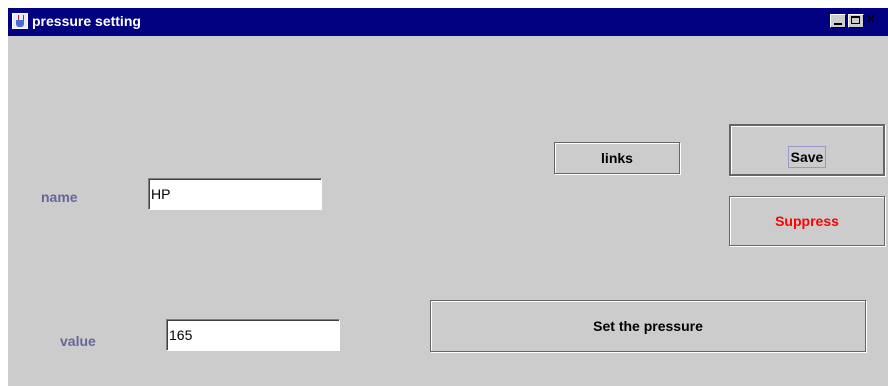 This screenshot has height=386, width=888. Describe the element at coordinates (253, 335) in the screenshot. I see `value-field` at that location.